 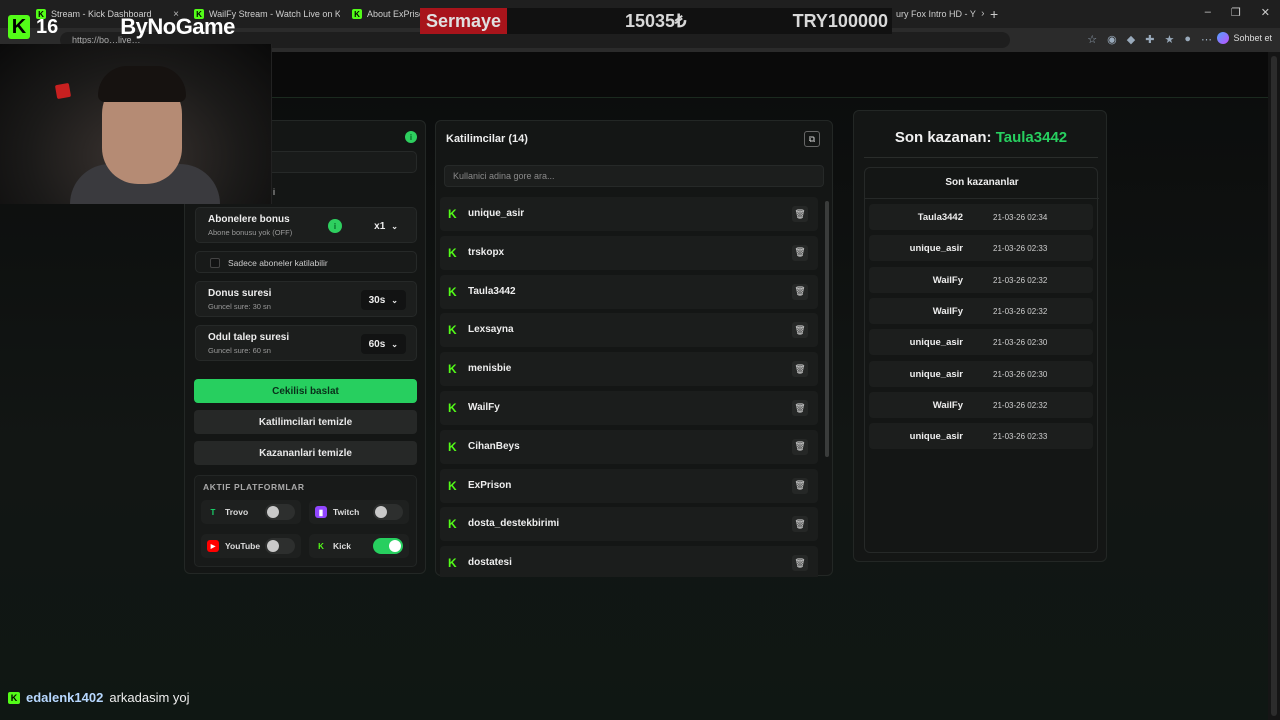 What do you see at coordinates (629, 408) in the screenshot?
I see `participant-row: K WailFy 🗑` at bounding box center [629, 408].